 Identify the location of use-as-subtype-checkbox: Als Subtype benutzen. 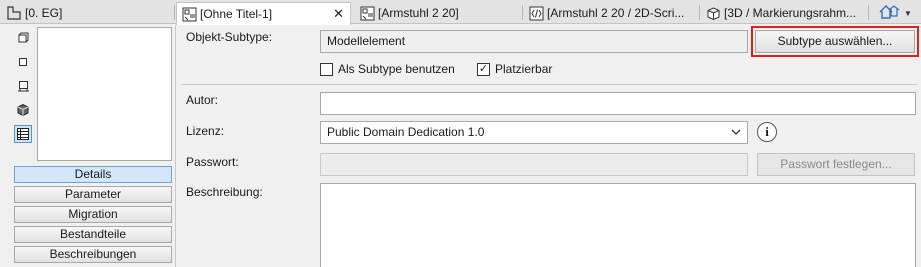
(387, 69).